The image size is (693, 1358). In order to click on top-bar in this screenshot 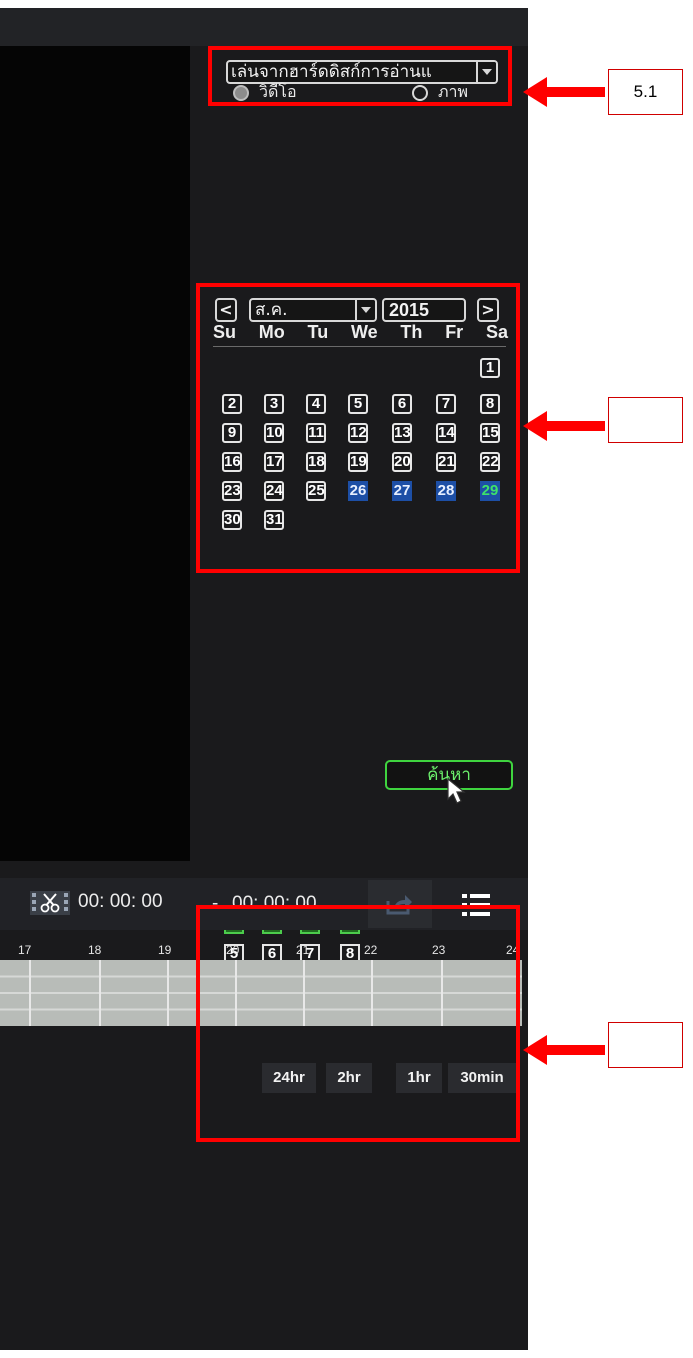, I will do `click(264, 27)`.